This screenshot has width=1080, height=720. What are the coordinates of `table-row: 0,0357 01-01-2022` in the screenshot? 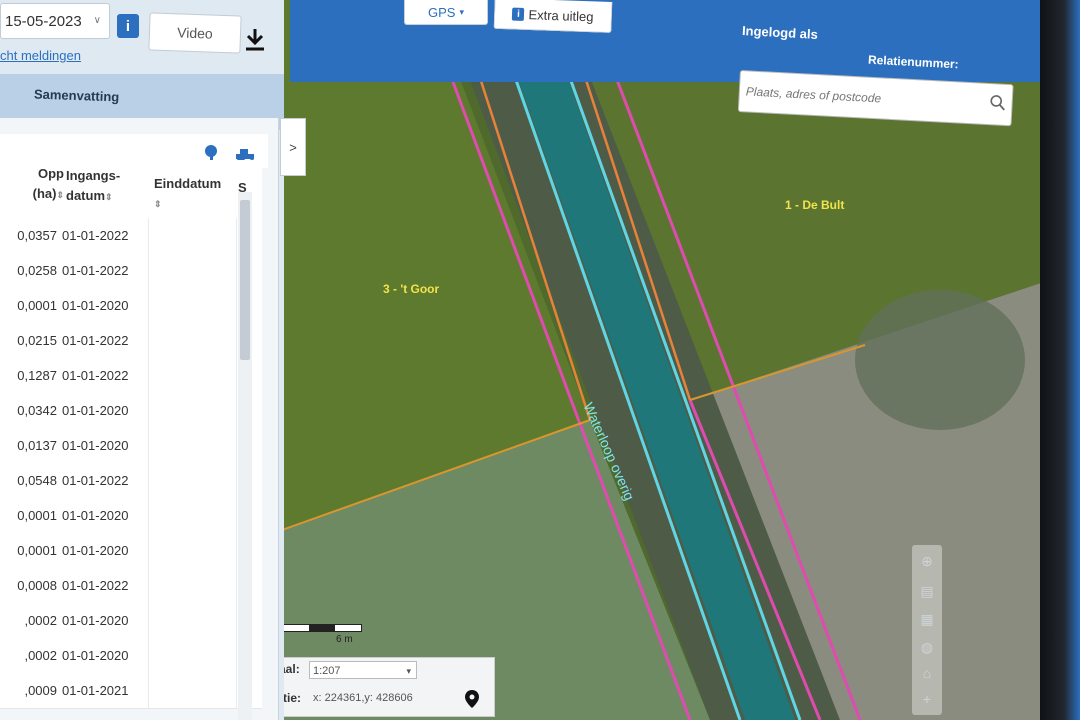 It's located at (131, 236).